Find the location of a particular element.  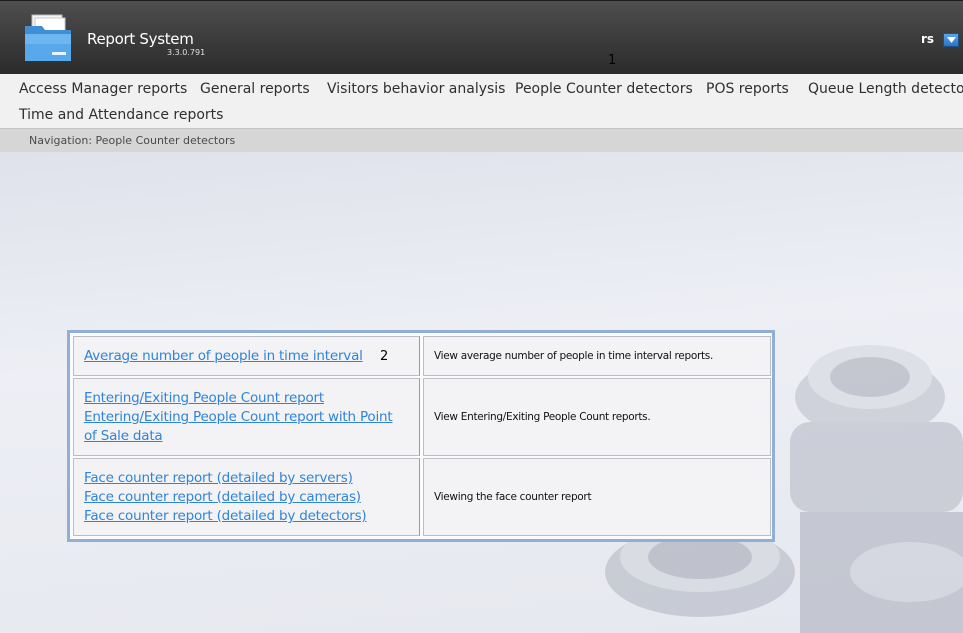

user-menu-button is located at coordinates (951, 40).